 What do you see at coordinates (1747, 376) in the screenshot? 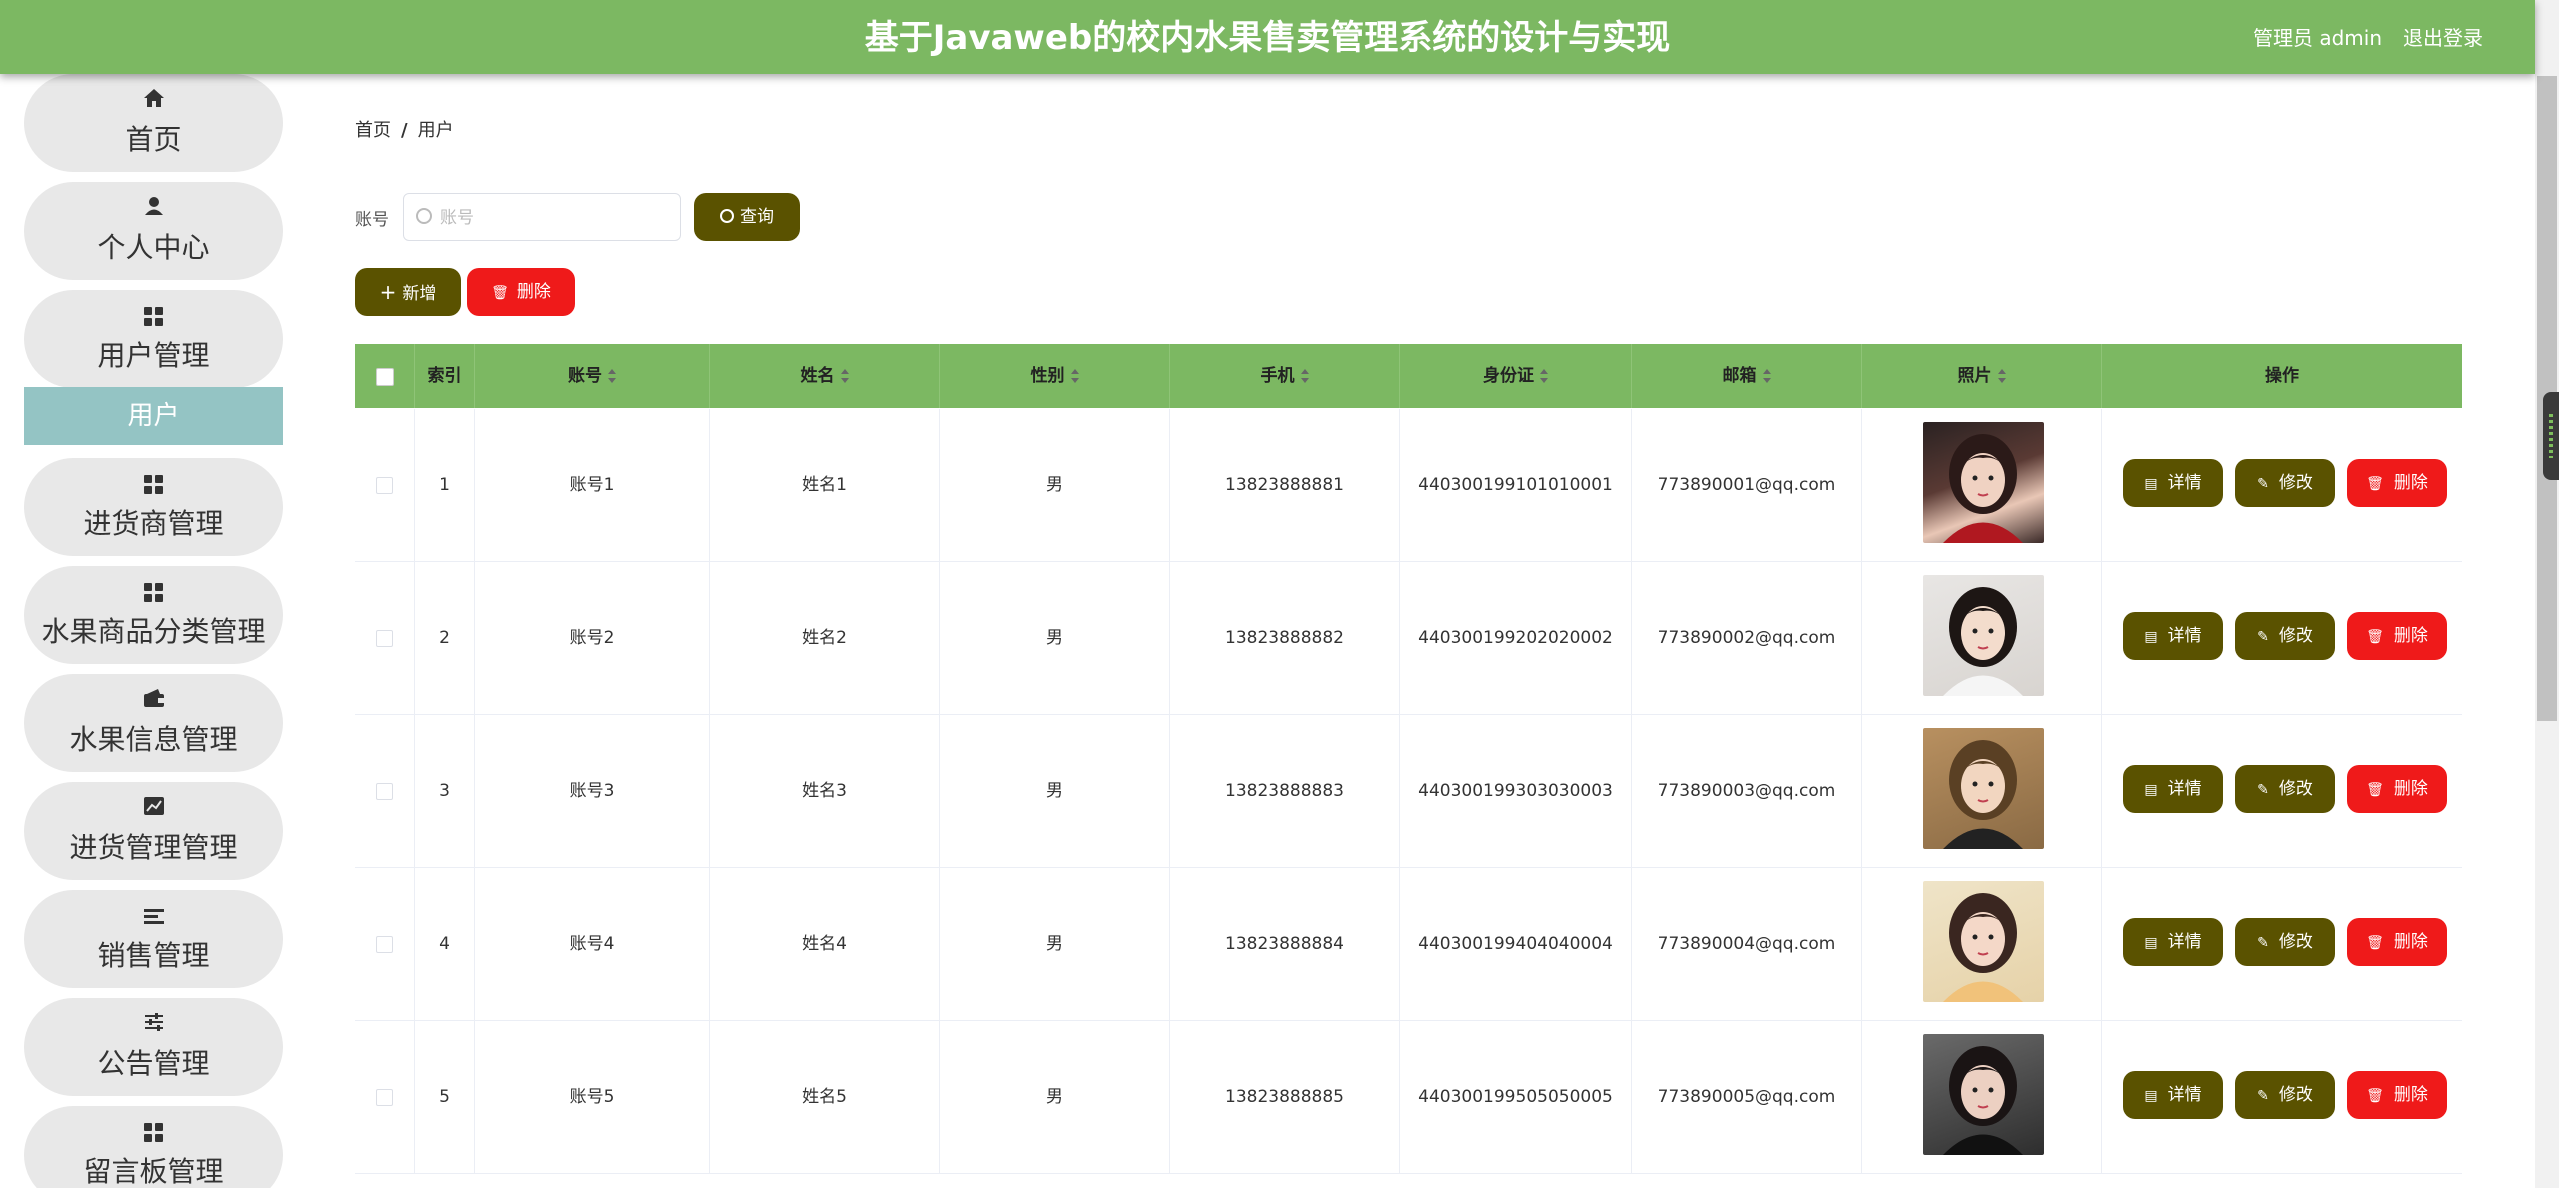
I see `col-email: 邮箱` at bounding box center [1747, 376].